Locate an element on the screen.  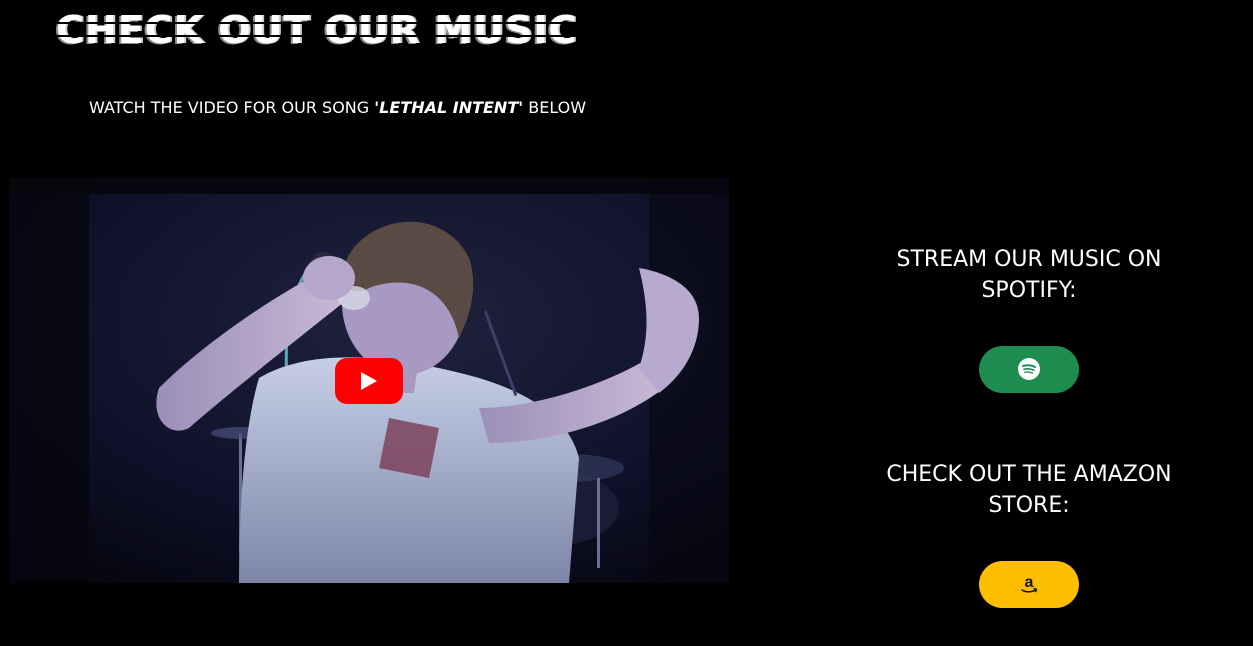
subtitle-prefix: WATCH THE VIDEO FOR OUR SONG is located at coordinates (232, 107).